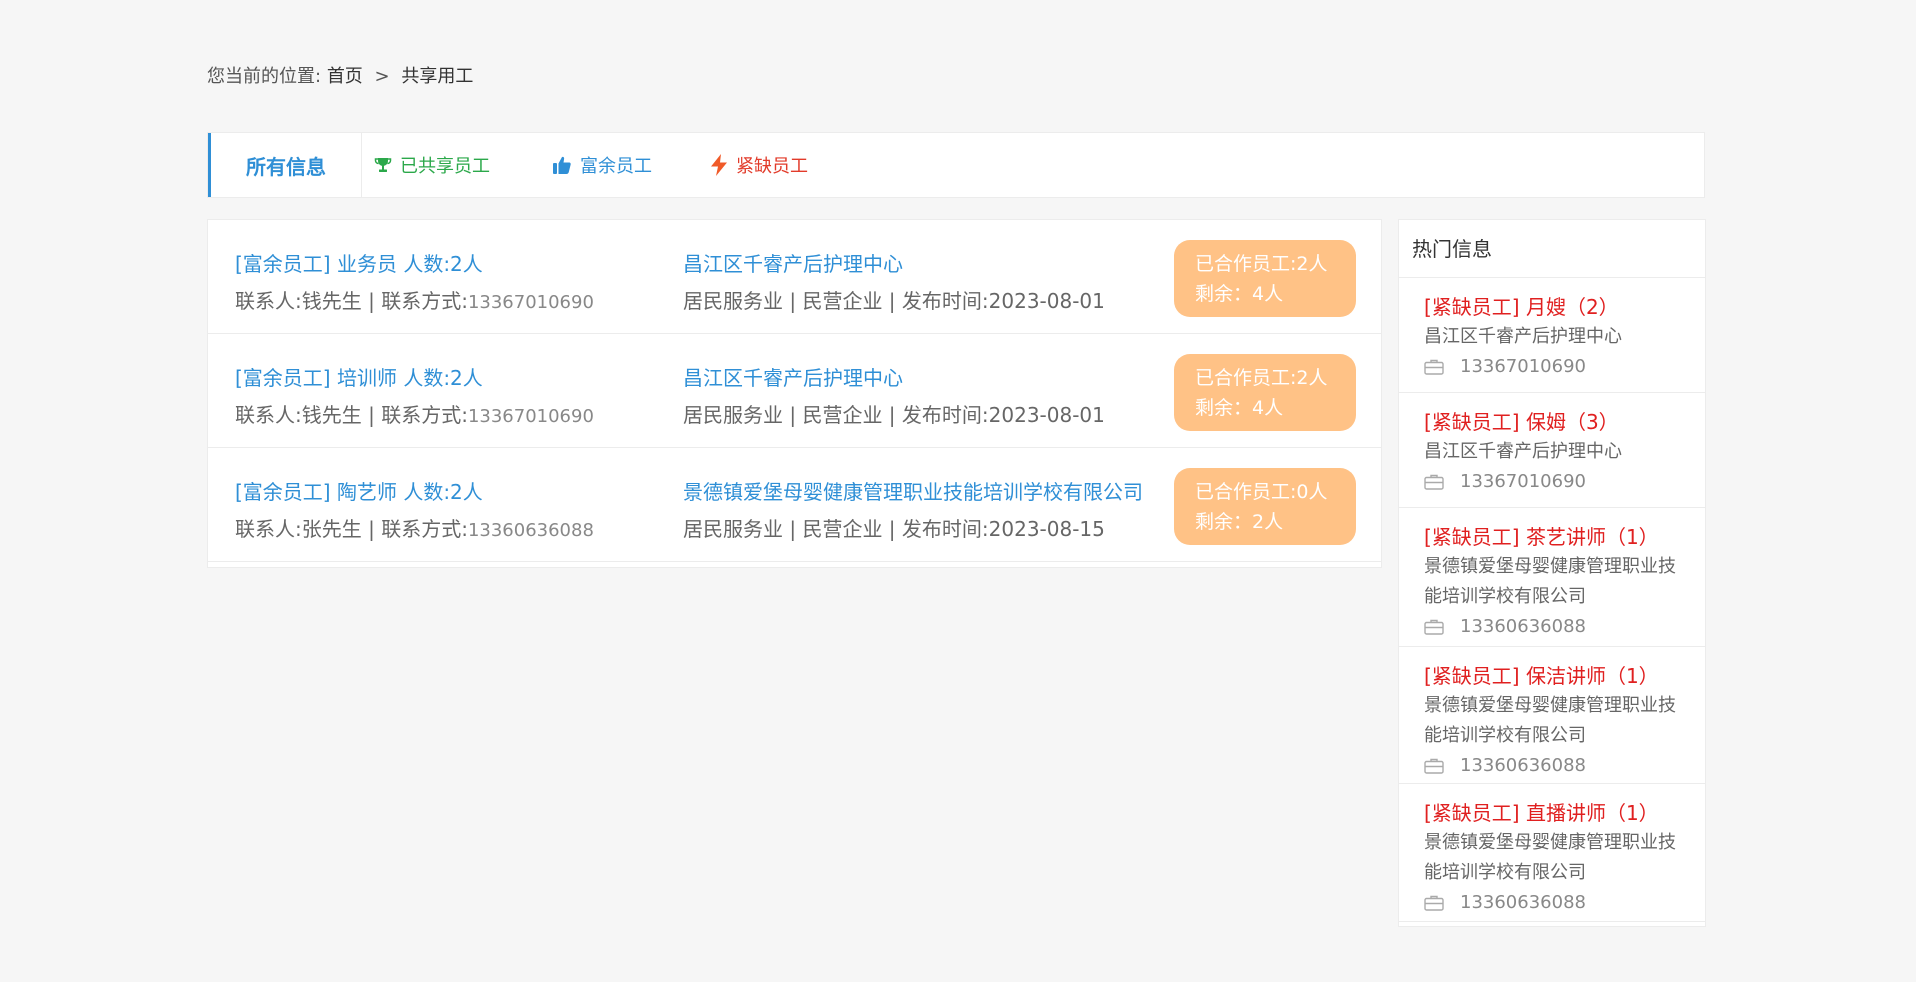  I want to click on cooperation-badge: 已合作员工:0人 剩余：2人, so click(1265, 506).